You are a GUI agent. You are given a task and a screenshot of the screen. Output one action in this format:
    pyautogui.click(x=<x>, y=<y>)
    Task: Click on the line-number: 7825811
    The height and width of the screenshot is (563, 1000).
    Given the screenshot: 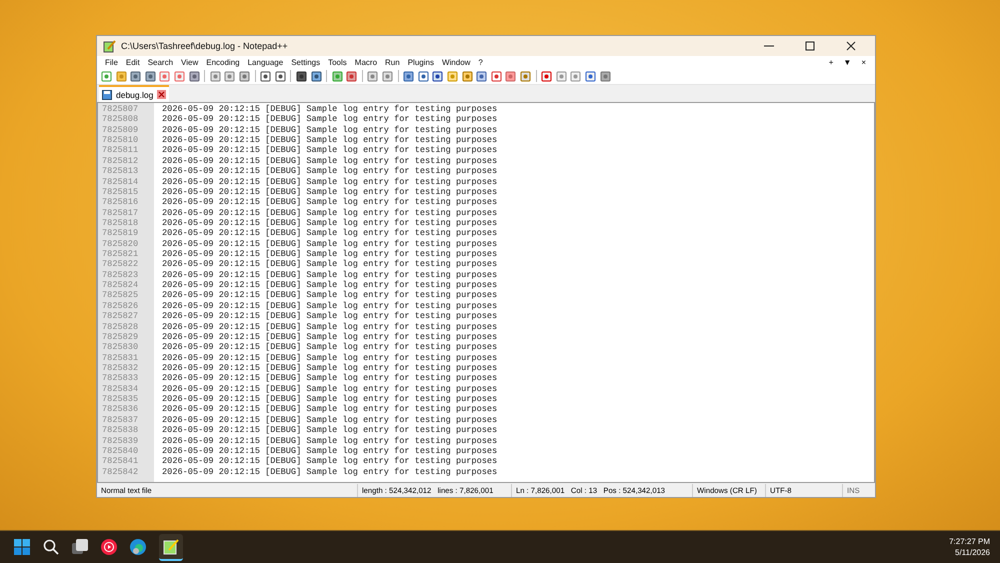 What is the action you would take?
    pyautogui.click(x=121, y=150)
    